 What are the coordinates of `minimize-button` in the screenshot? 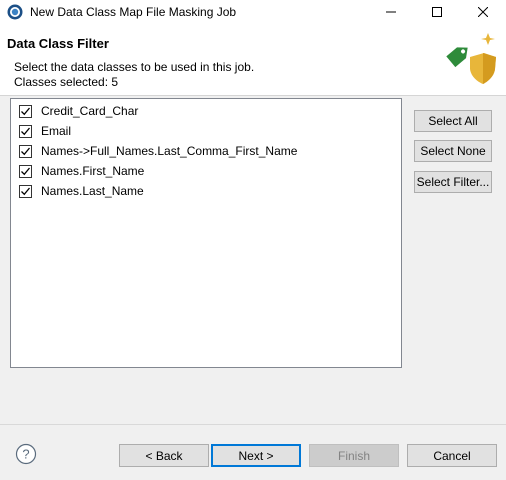 It's located at (391, 12).